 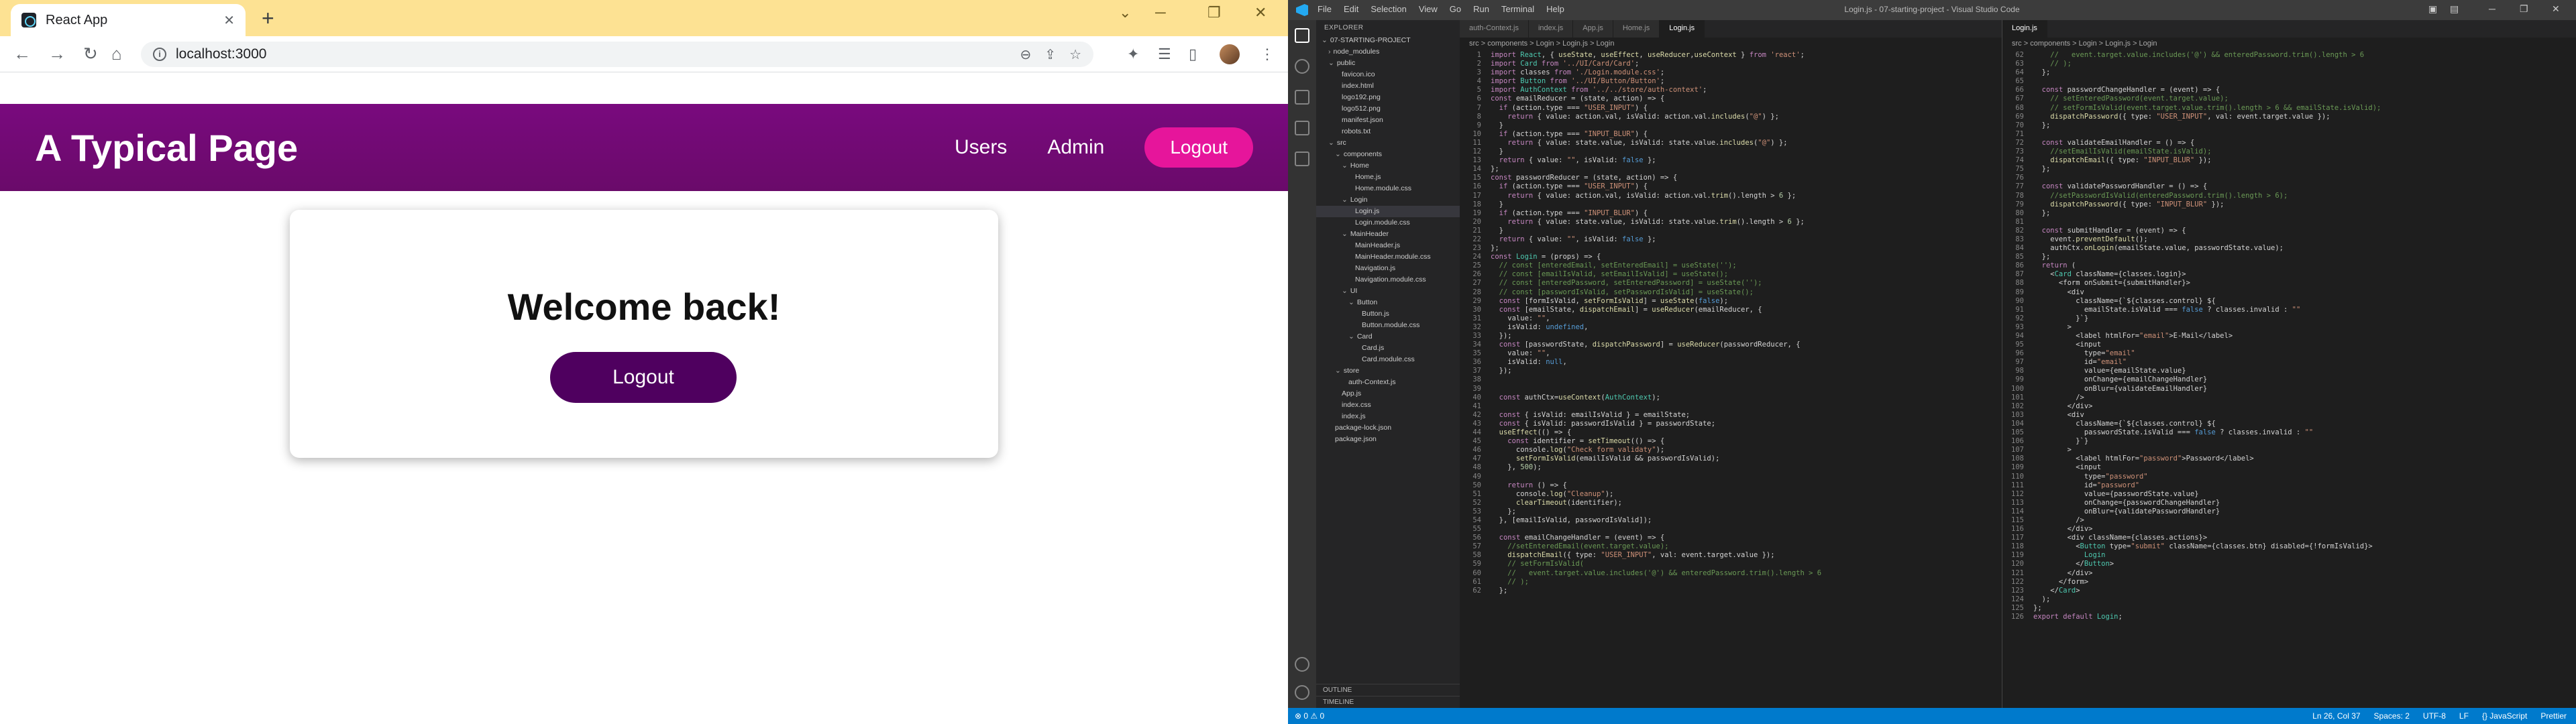 What do you see at coordinates (1388, 291) in the screenshot?
I see `tree-item: UI` at bounding box center [1388, 291].